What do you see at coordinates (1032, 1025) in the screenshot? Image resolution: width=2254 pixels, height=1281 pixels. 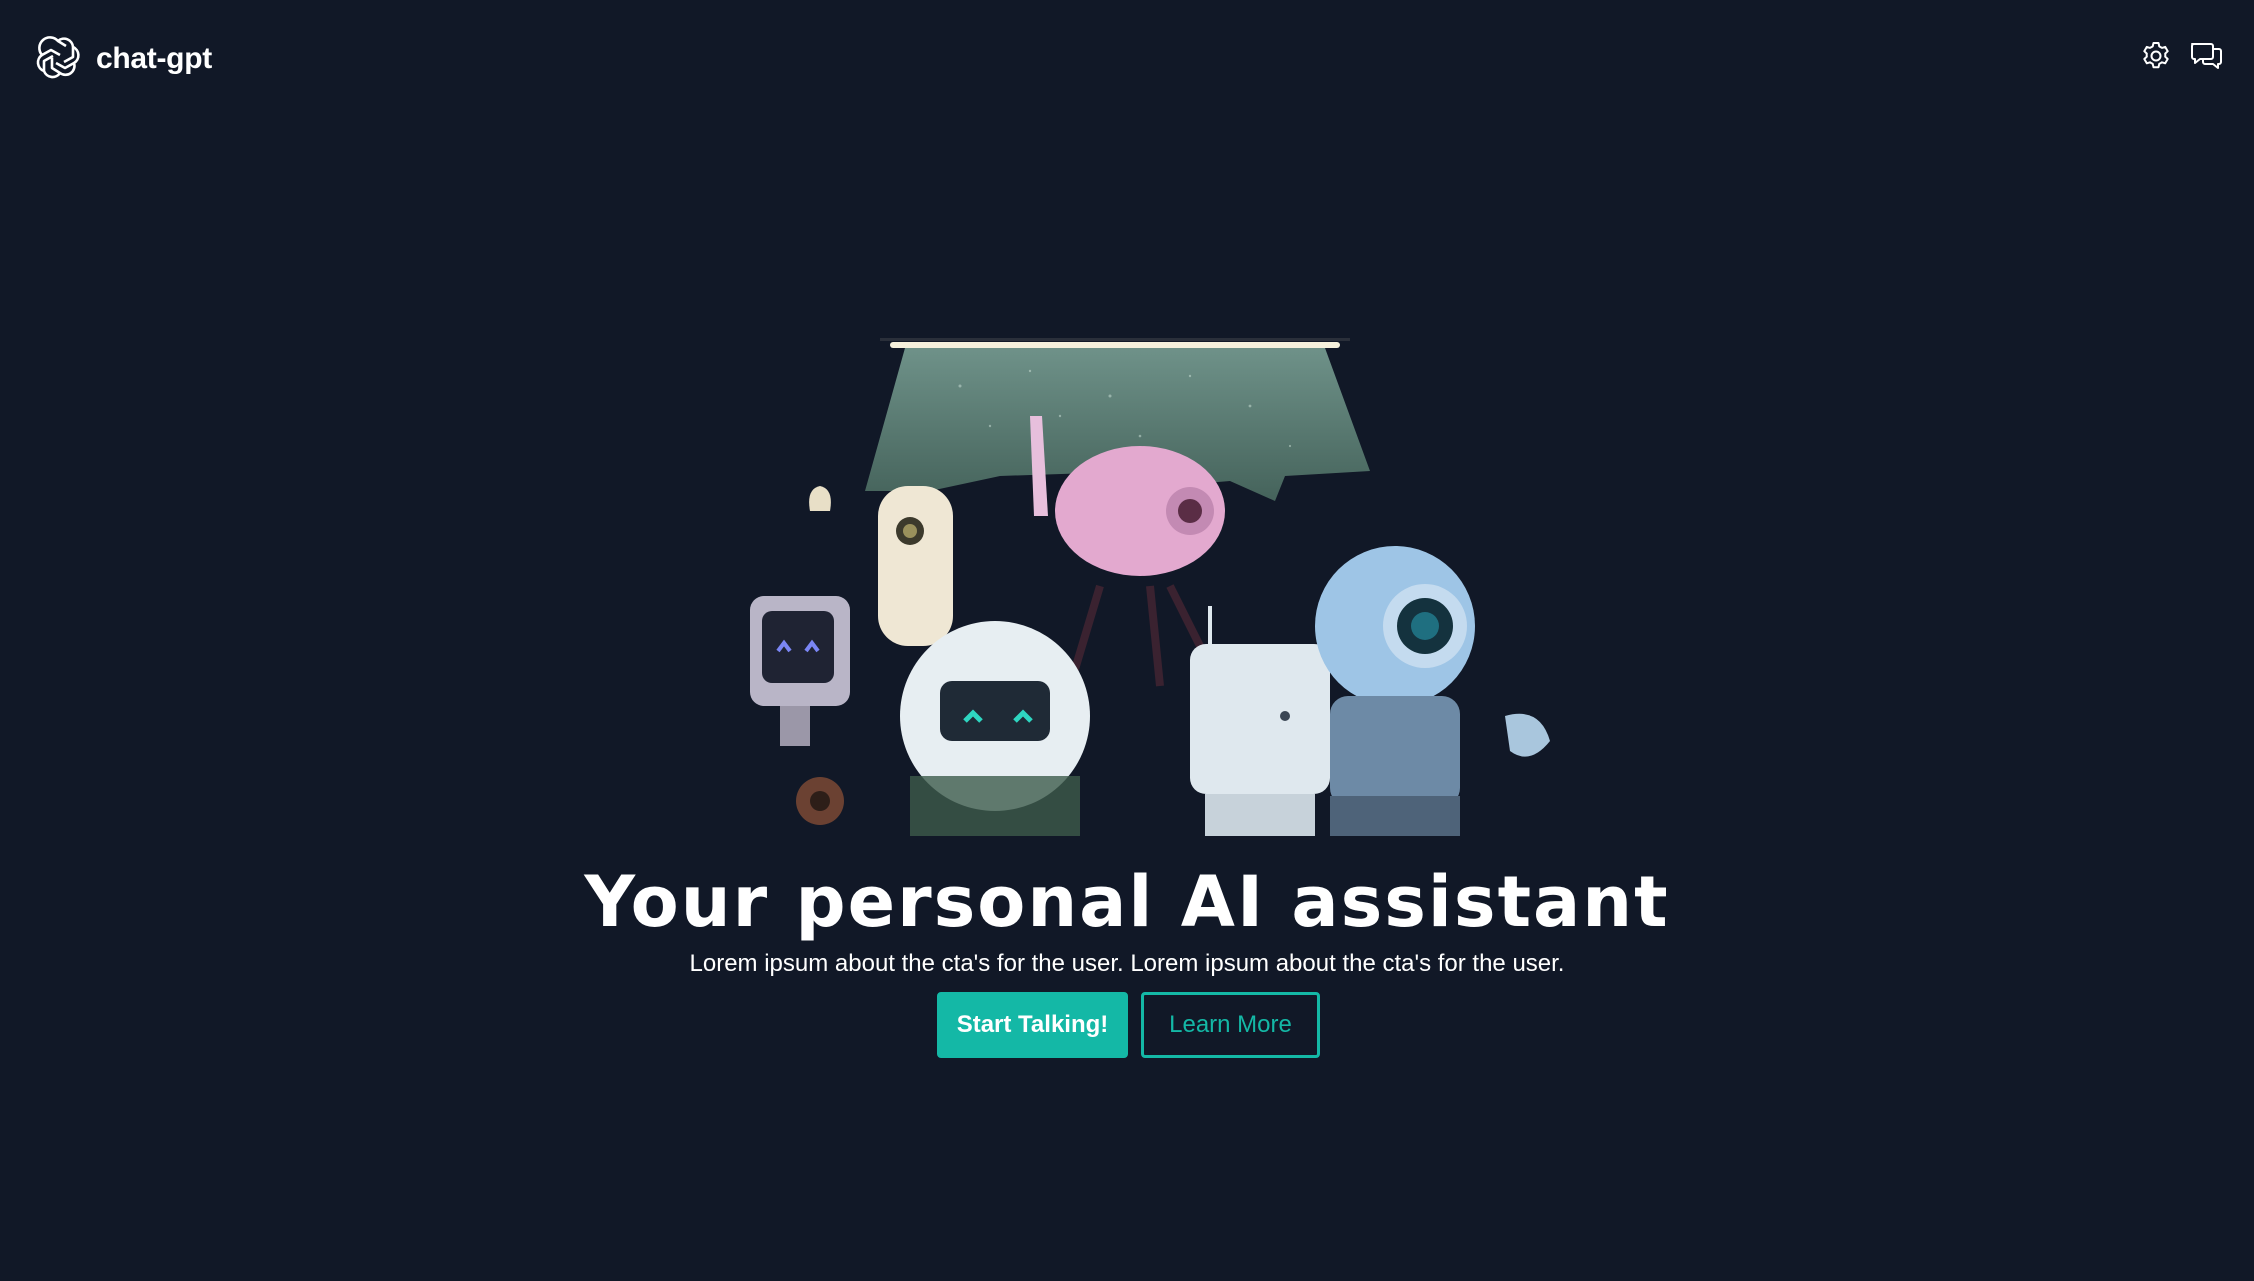 I see `start-talking-button: Start Talking!` at bounding box center [1032, 1025].